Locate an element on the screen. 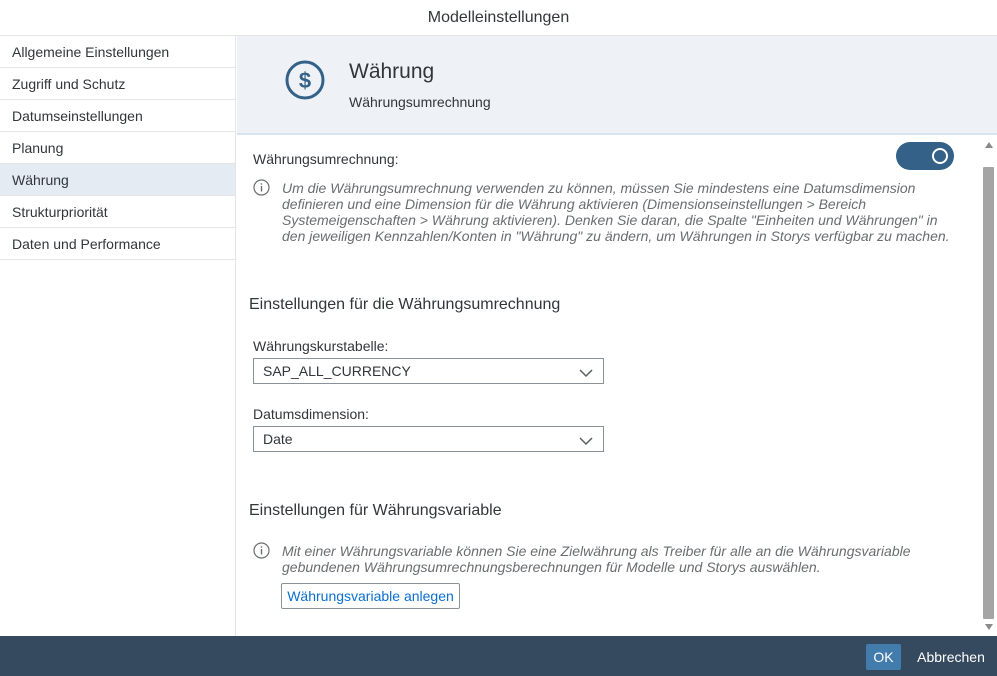 This screenshot has height=676, width=997. rate-table-label: Währungskurstabelle: is located at coordinates (321, 346).